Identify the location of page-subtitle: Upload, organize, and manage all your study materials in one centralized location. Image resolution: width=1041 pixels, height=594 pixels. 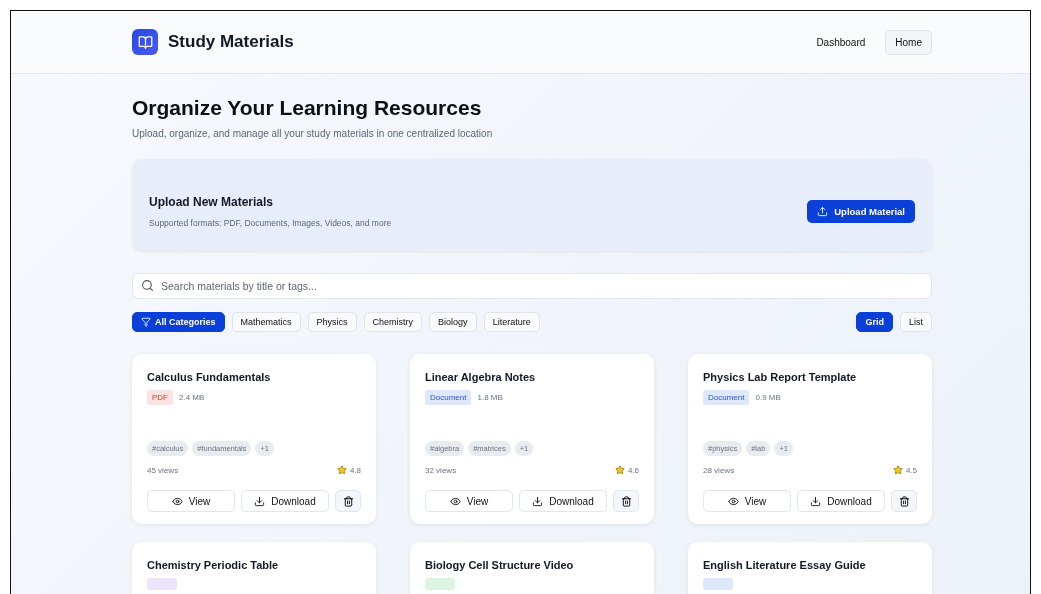
(313, 133).